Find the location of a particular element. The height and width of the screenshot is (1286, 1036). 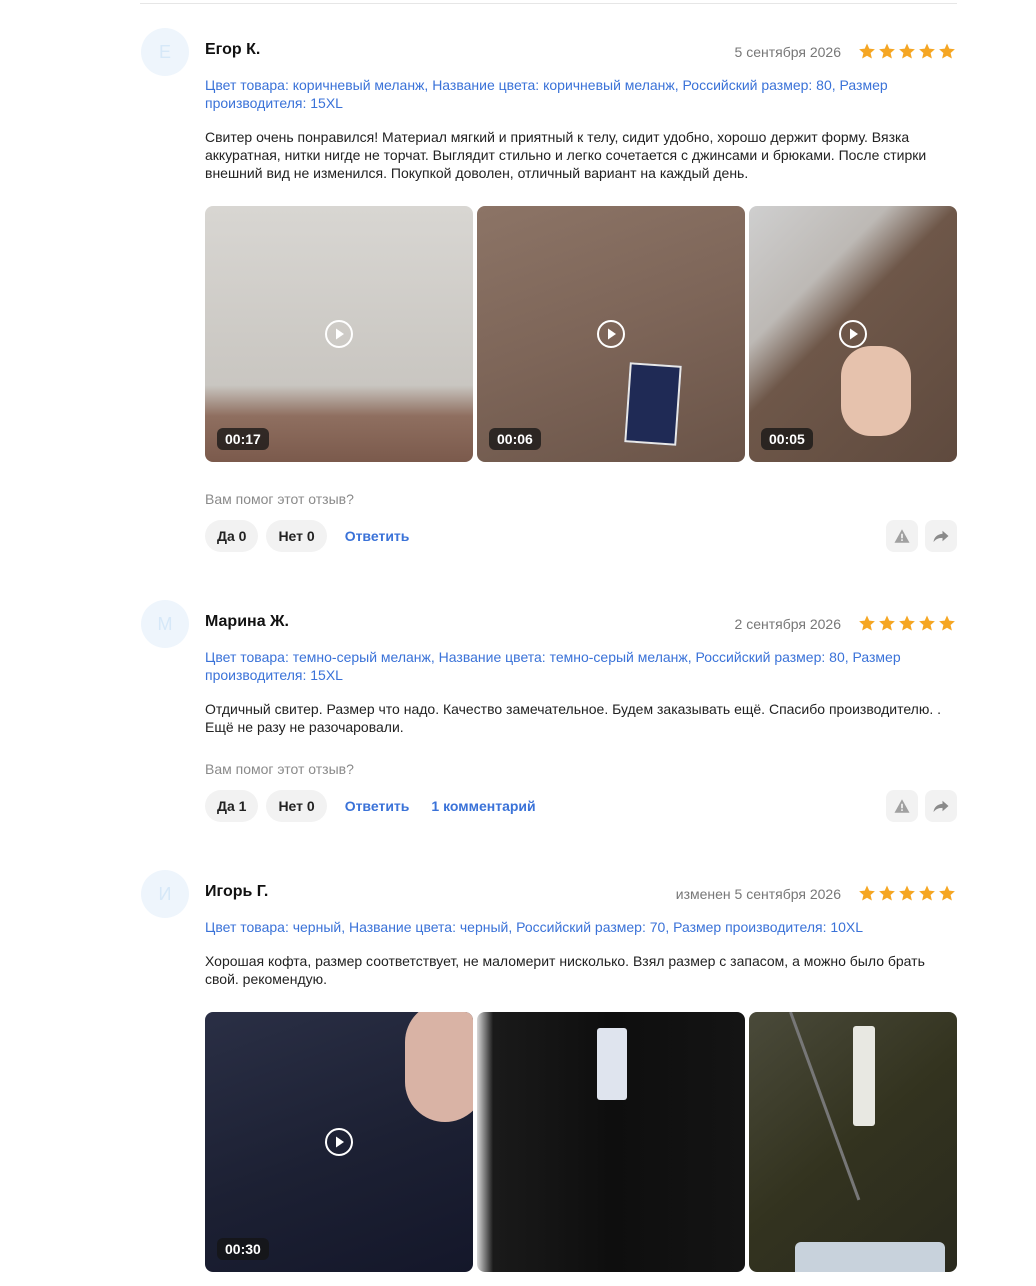

avatar: М is located at coordinates (165, 624).